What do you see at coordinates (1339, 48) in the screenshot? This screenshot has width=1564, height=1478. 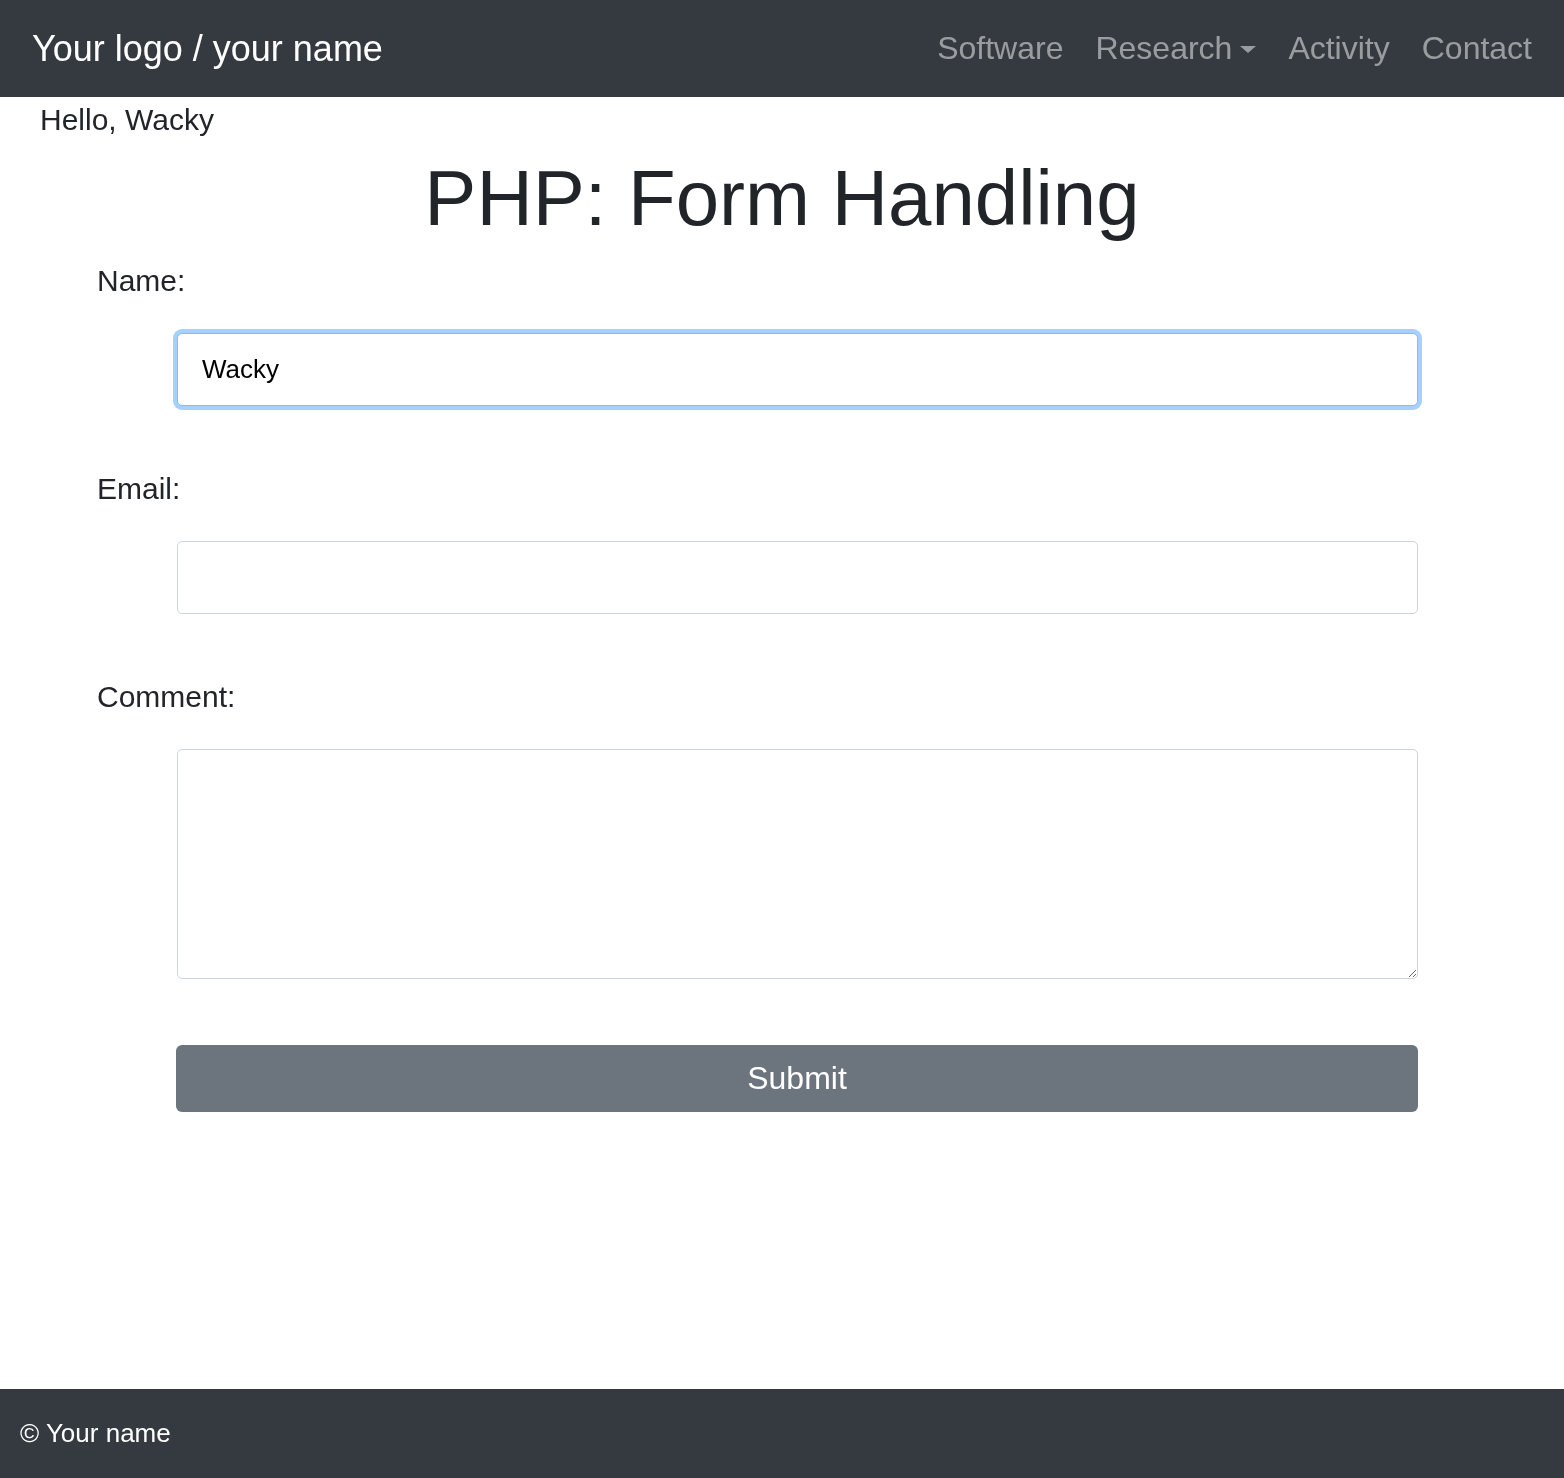 I see `nav-link: Activity` at bounding box center [1339, 48].